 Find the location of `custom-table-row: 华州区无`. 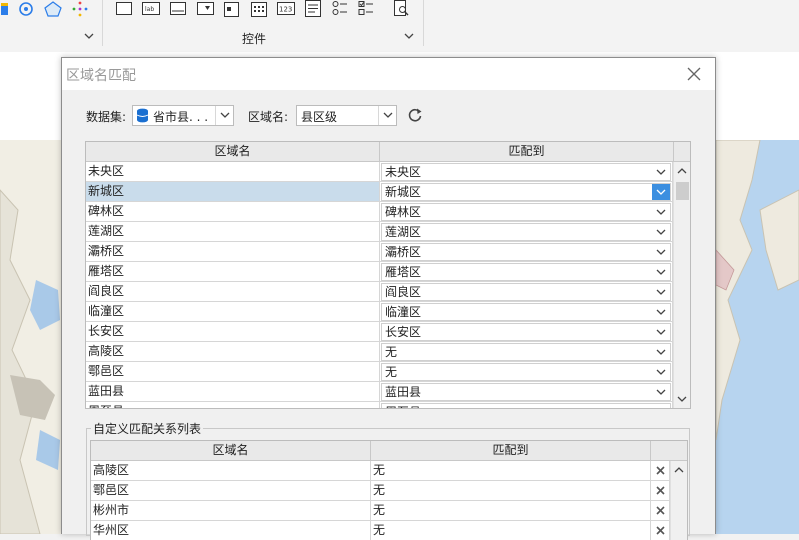

custom-table-row: 华州区无 is located at coordinates (380, 530).